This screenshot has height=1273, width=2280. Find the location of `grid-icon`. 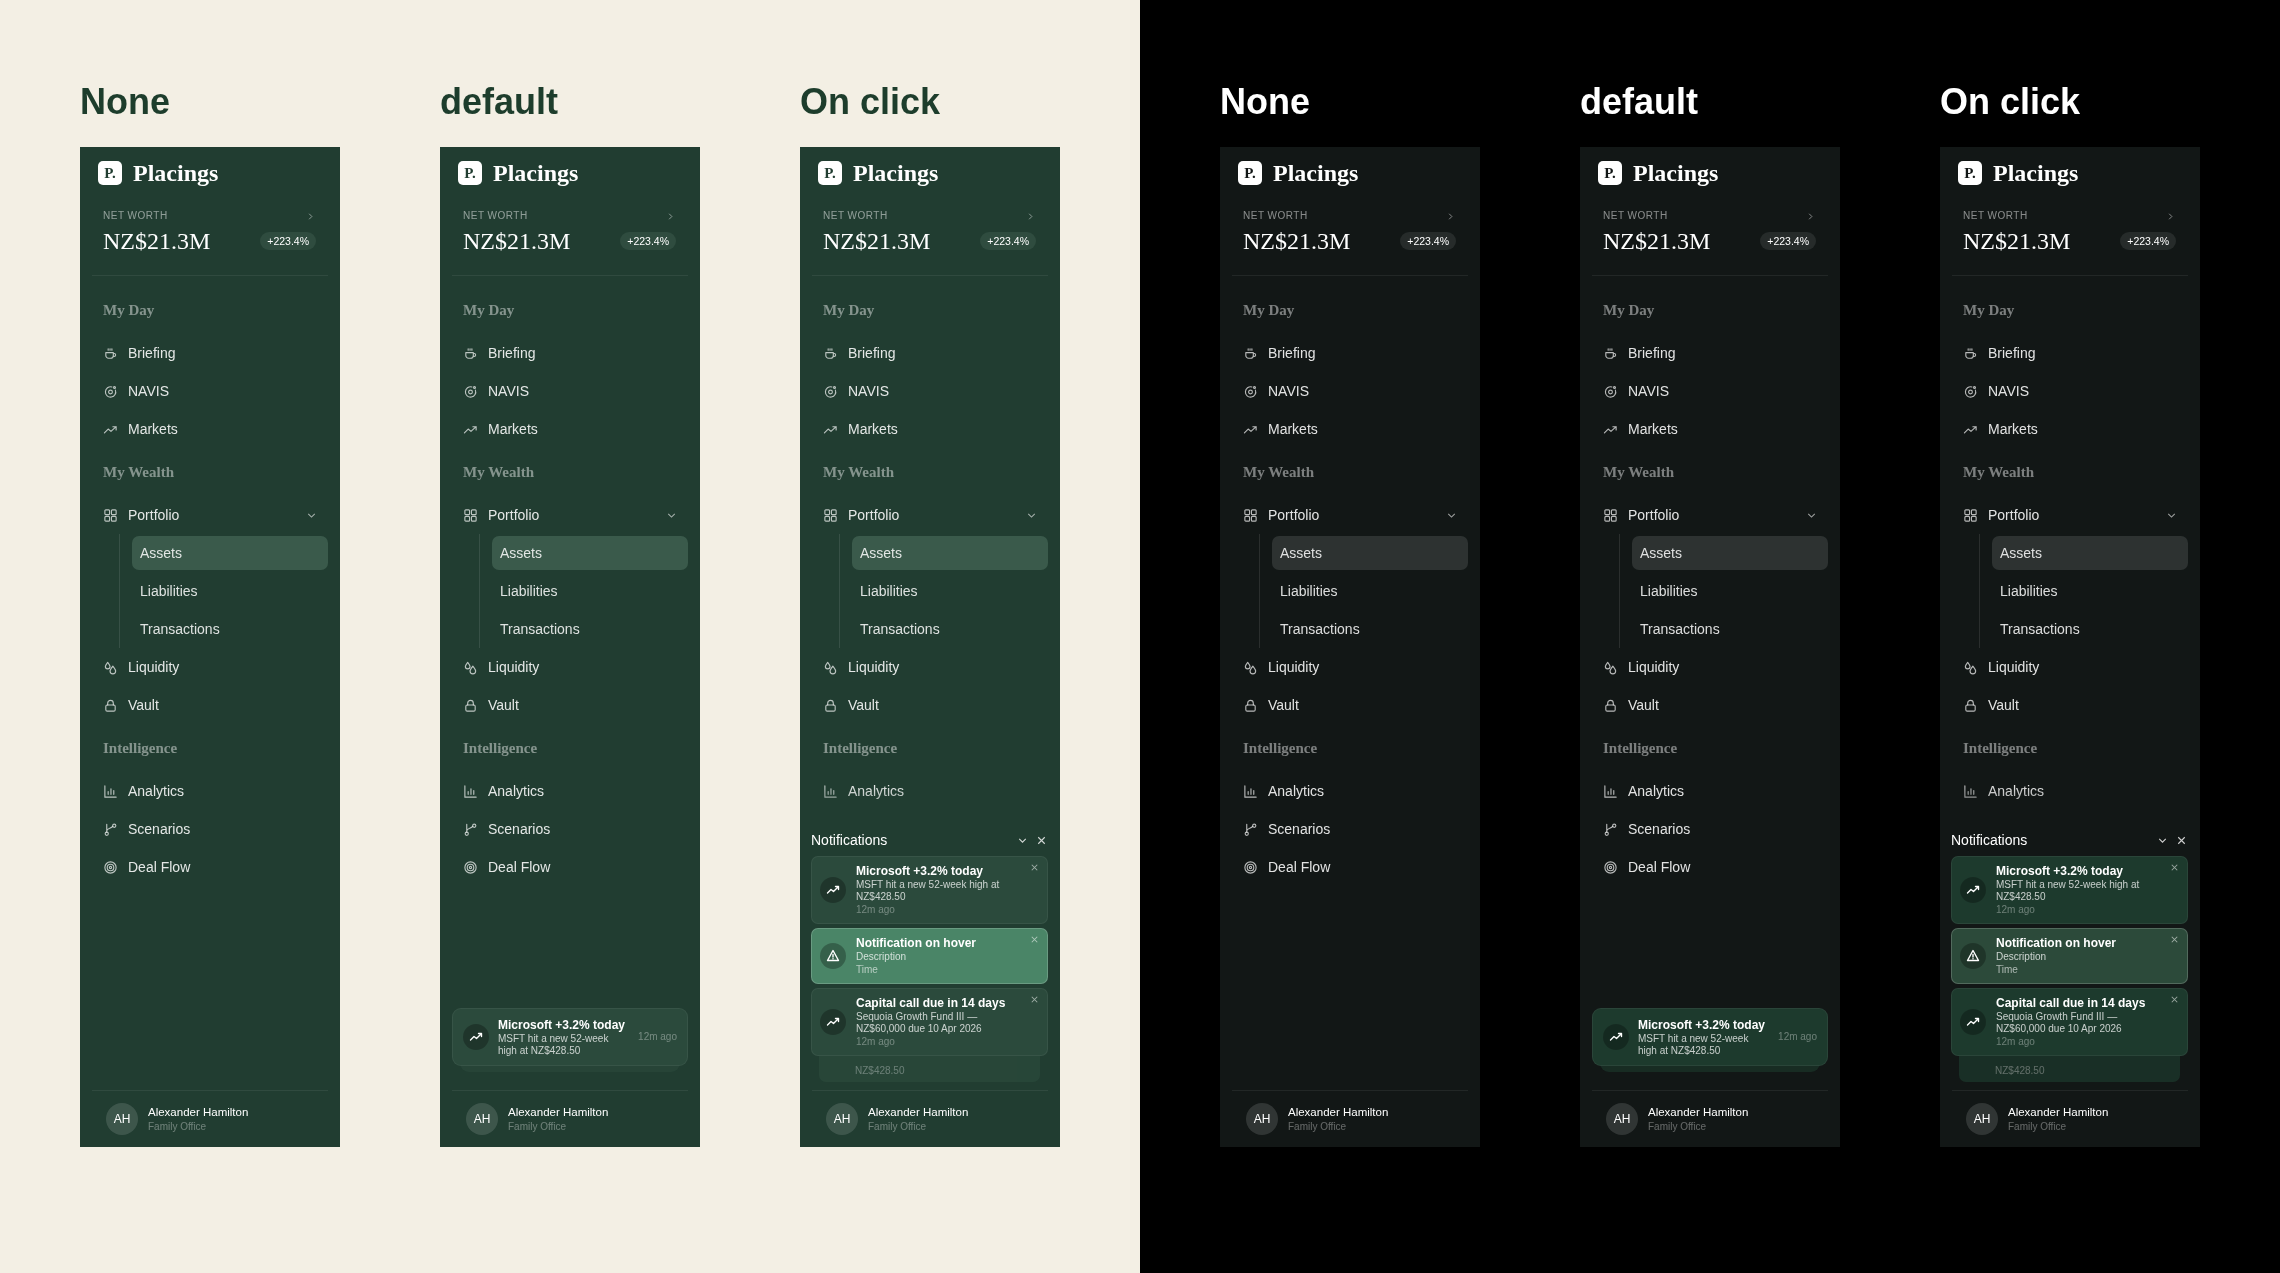

grid-icon is located at coordinates (830, 515).